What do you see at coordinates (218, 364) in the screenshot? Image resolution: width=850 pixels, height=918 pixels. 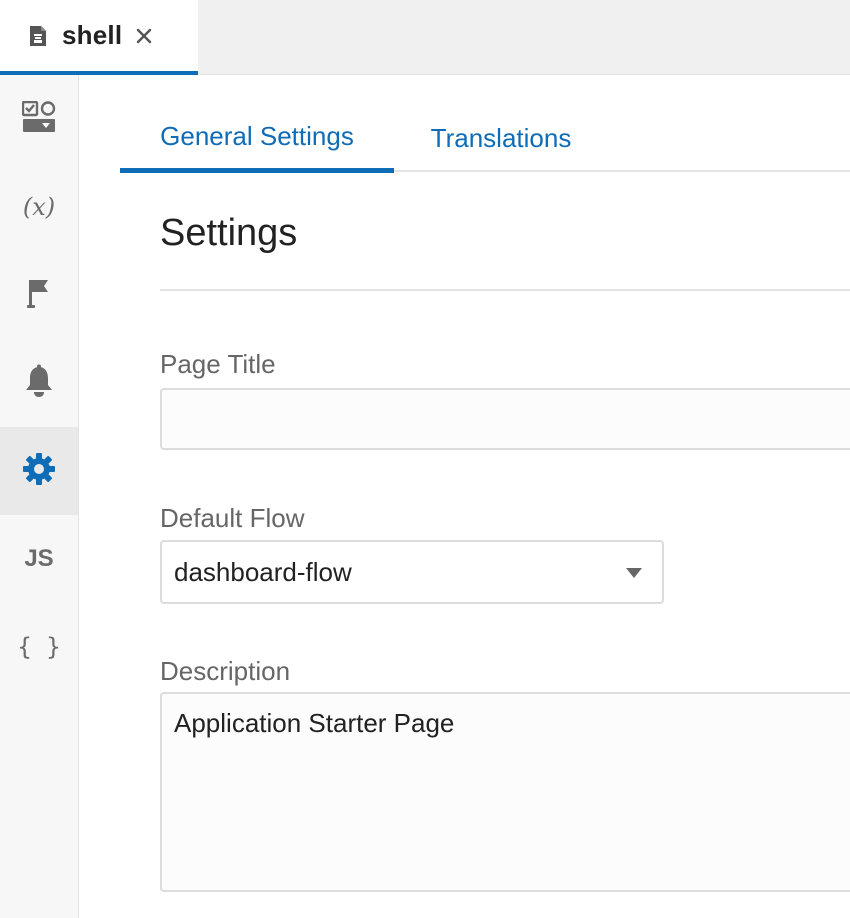 I see `page-title-label: Page Title` at bounding box center [218, 364].